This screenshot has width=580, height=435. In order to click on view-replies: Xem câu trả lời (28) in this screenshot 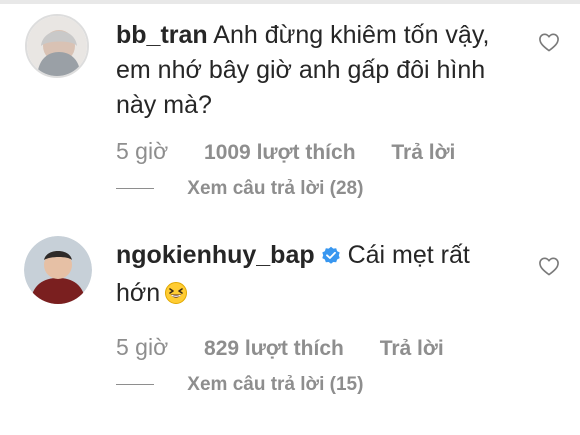, I will do `click(239, 189)`.